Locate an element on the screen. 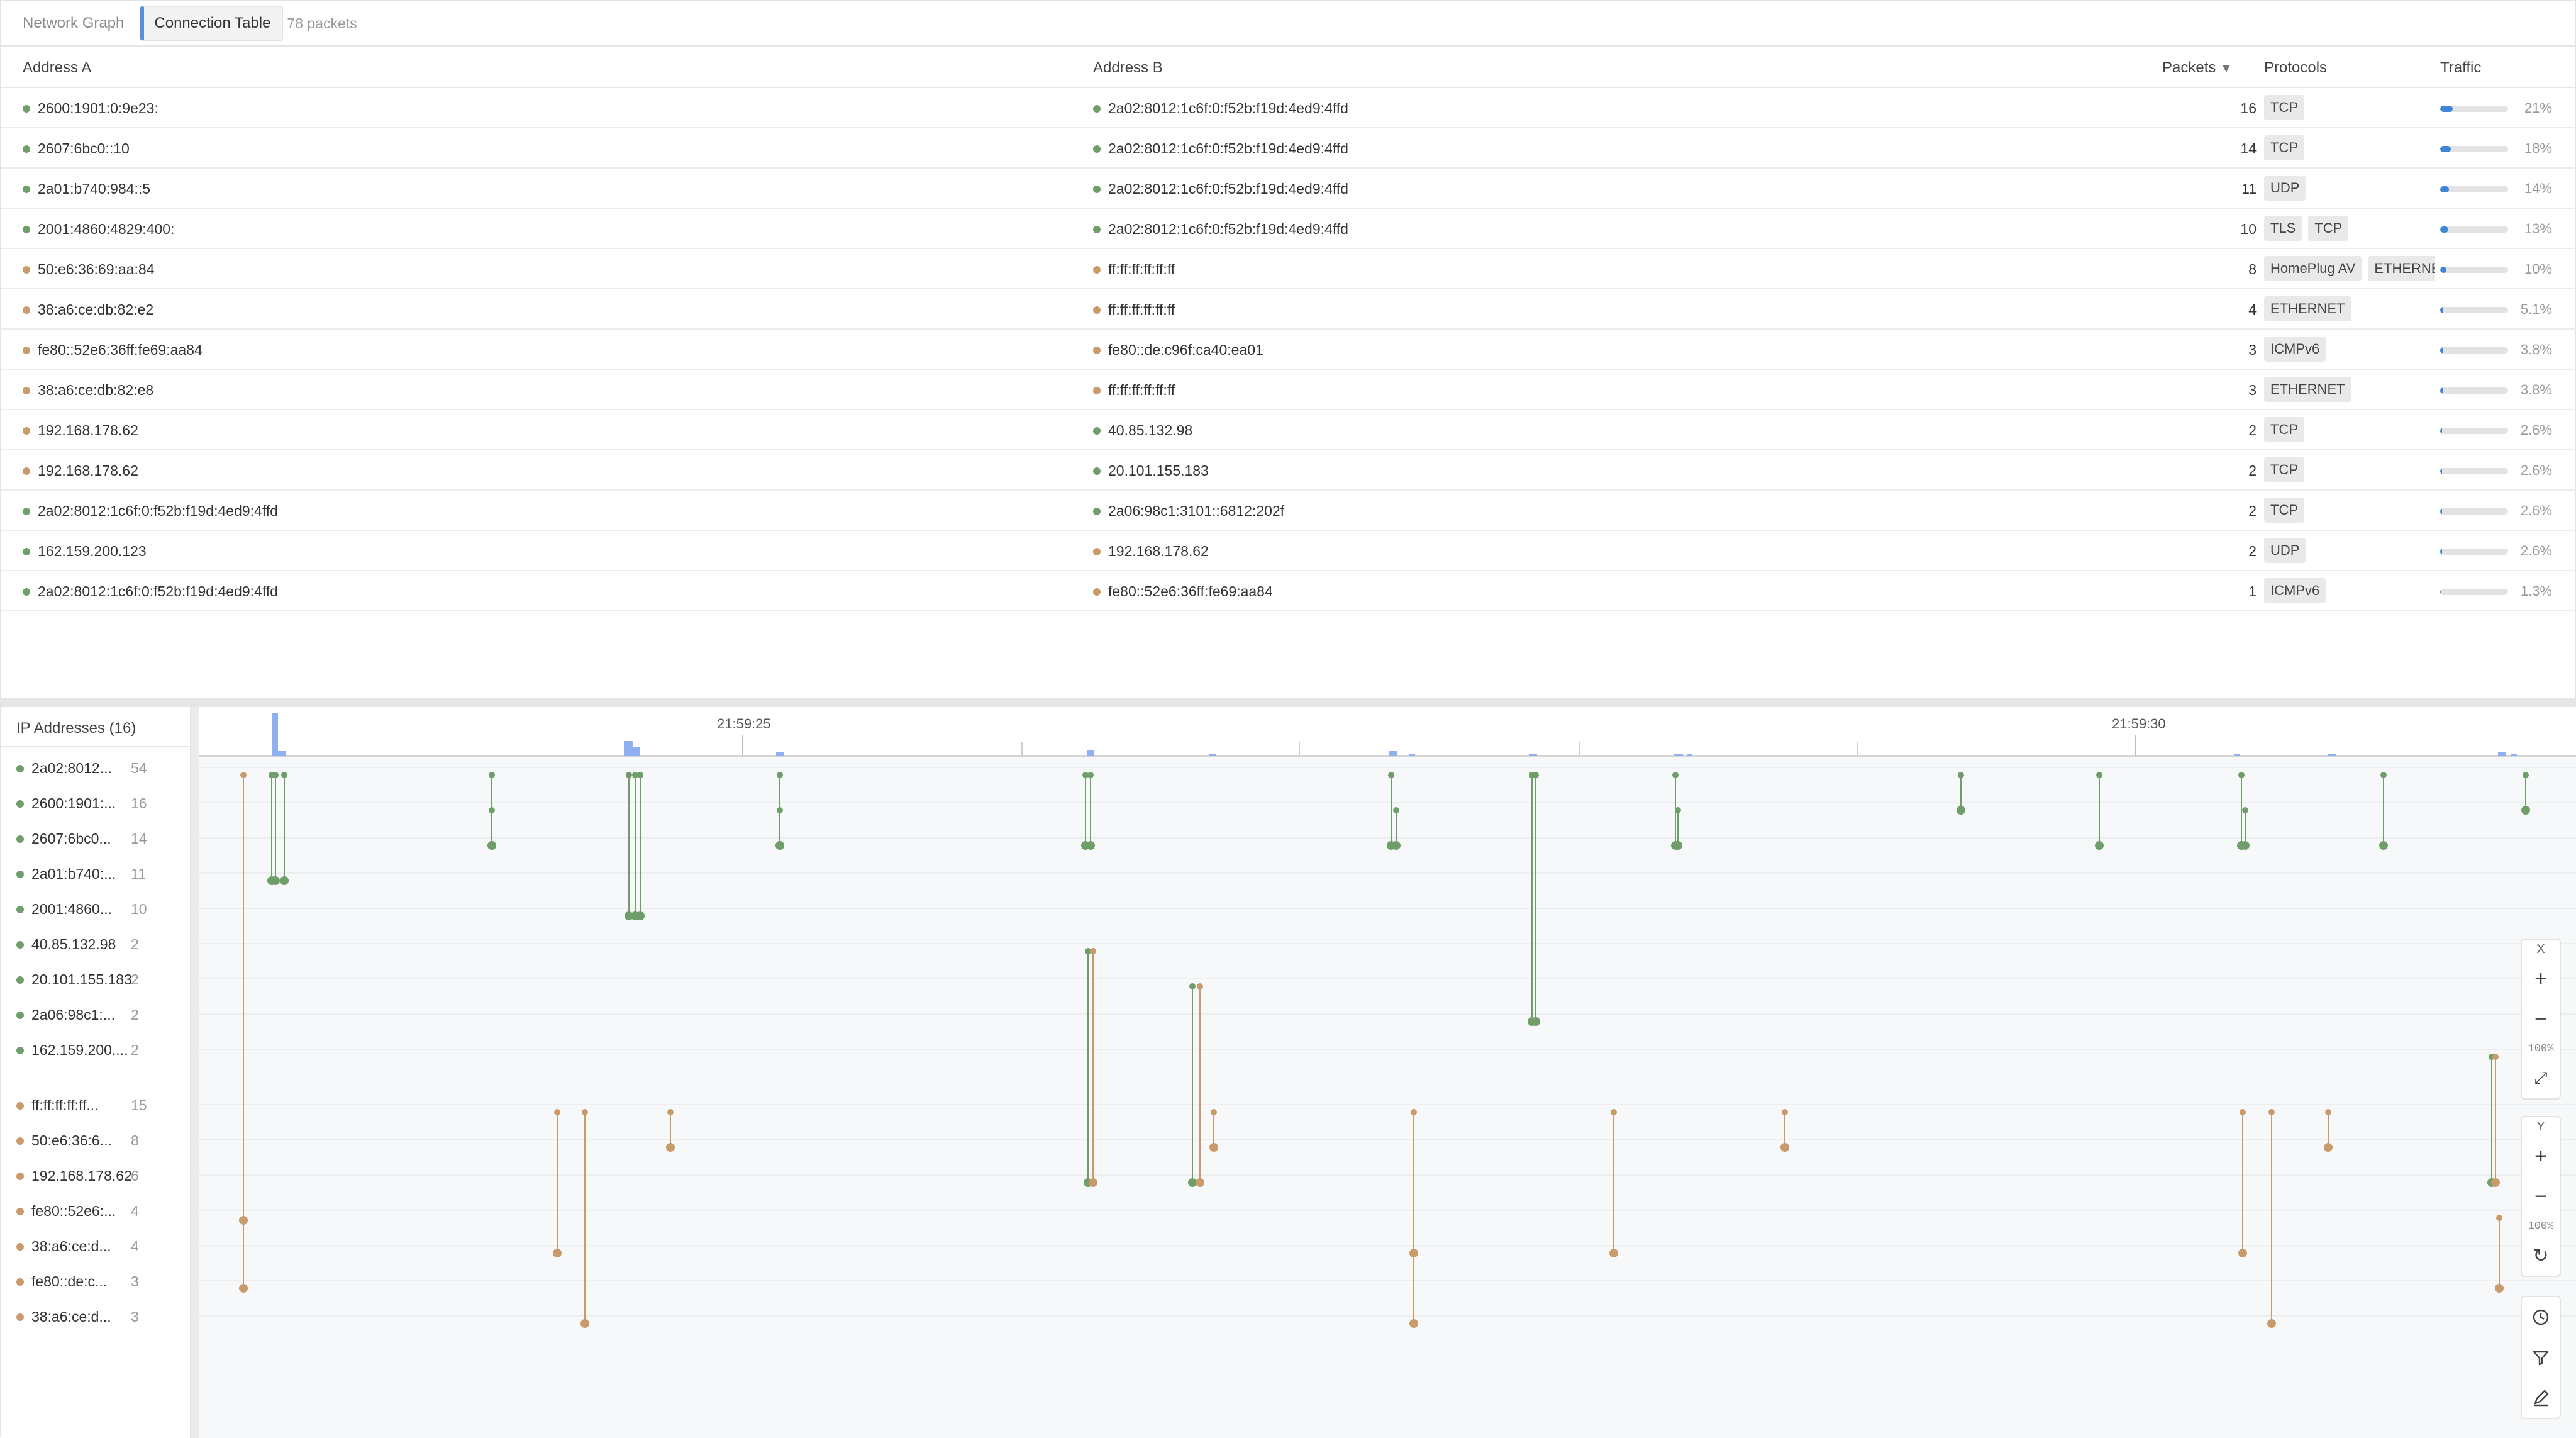 The height and width of the screenshot is (1438, 2576). ip-address-item: 192.168.178.62 6 is located at coordinates (101, 1176).